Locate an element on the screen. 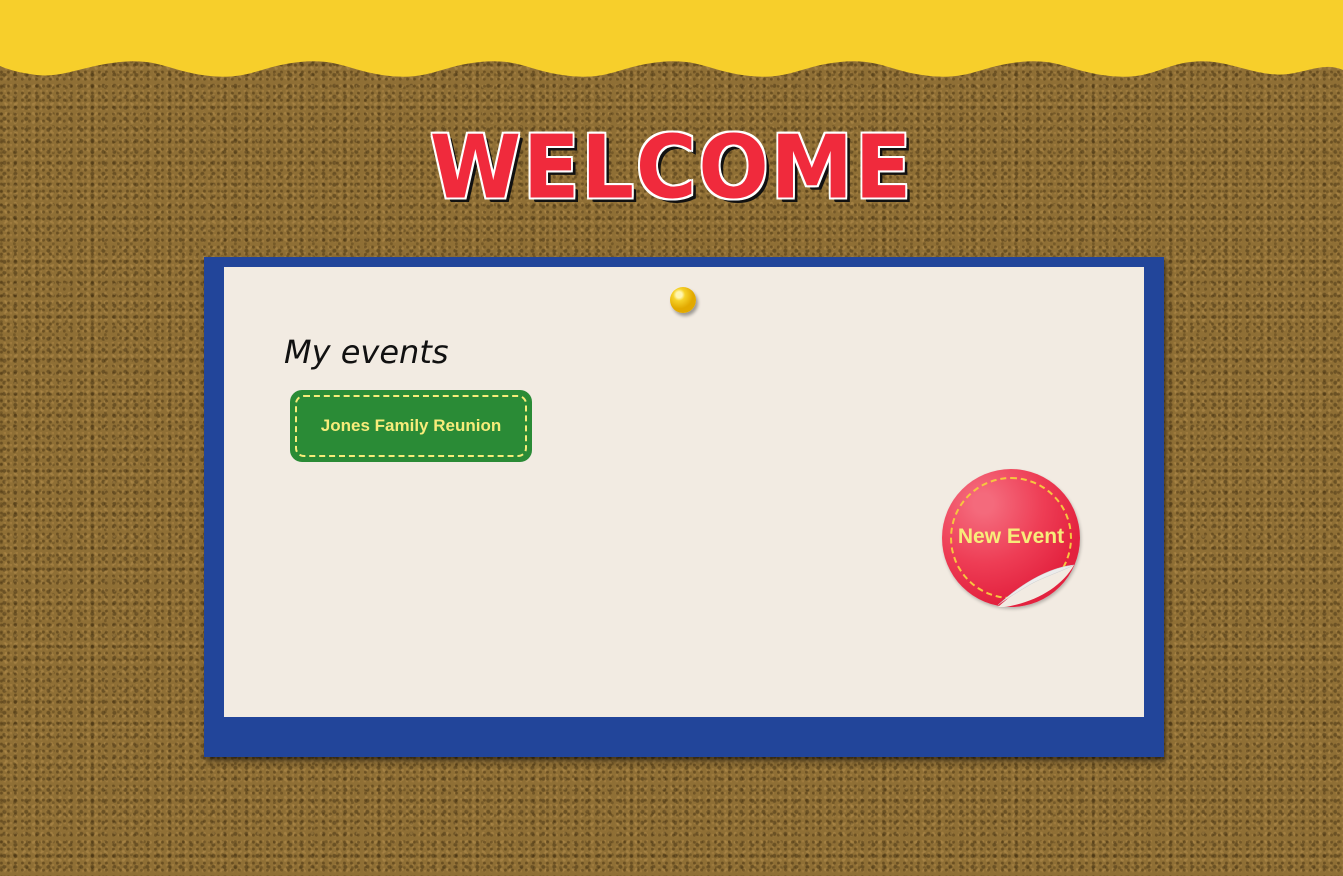  top-wave-banner is located at coordinates (671, 38).